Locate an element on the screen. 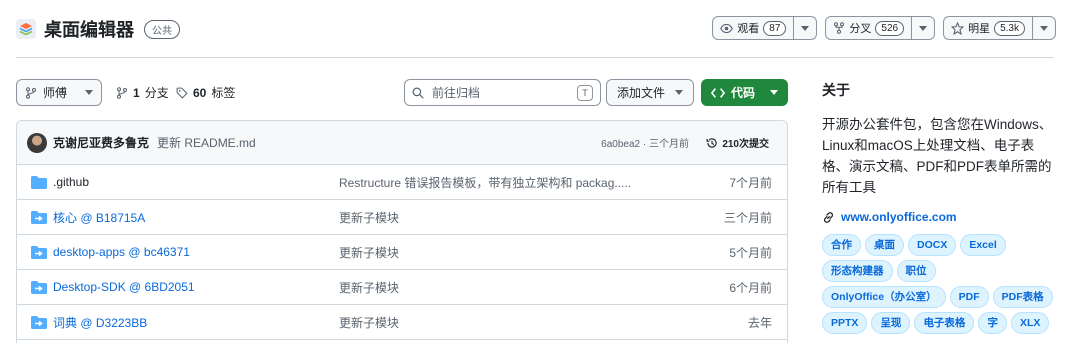 This screenshot has height=343, width=1080. commit-history-link: 210次提交 is located at coordinates (737, 142).